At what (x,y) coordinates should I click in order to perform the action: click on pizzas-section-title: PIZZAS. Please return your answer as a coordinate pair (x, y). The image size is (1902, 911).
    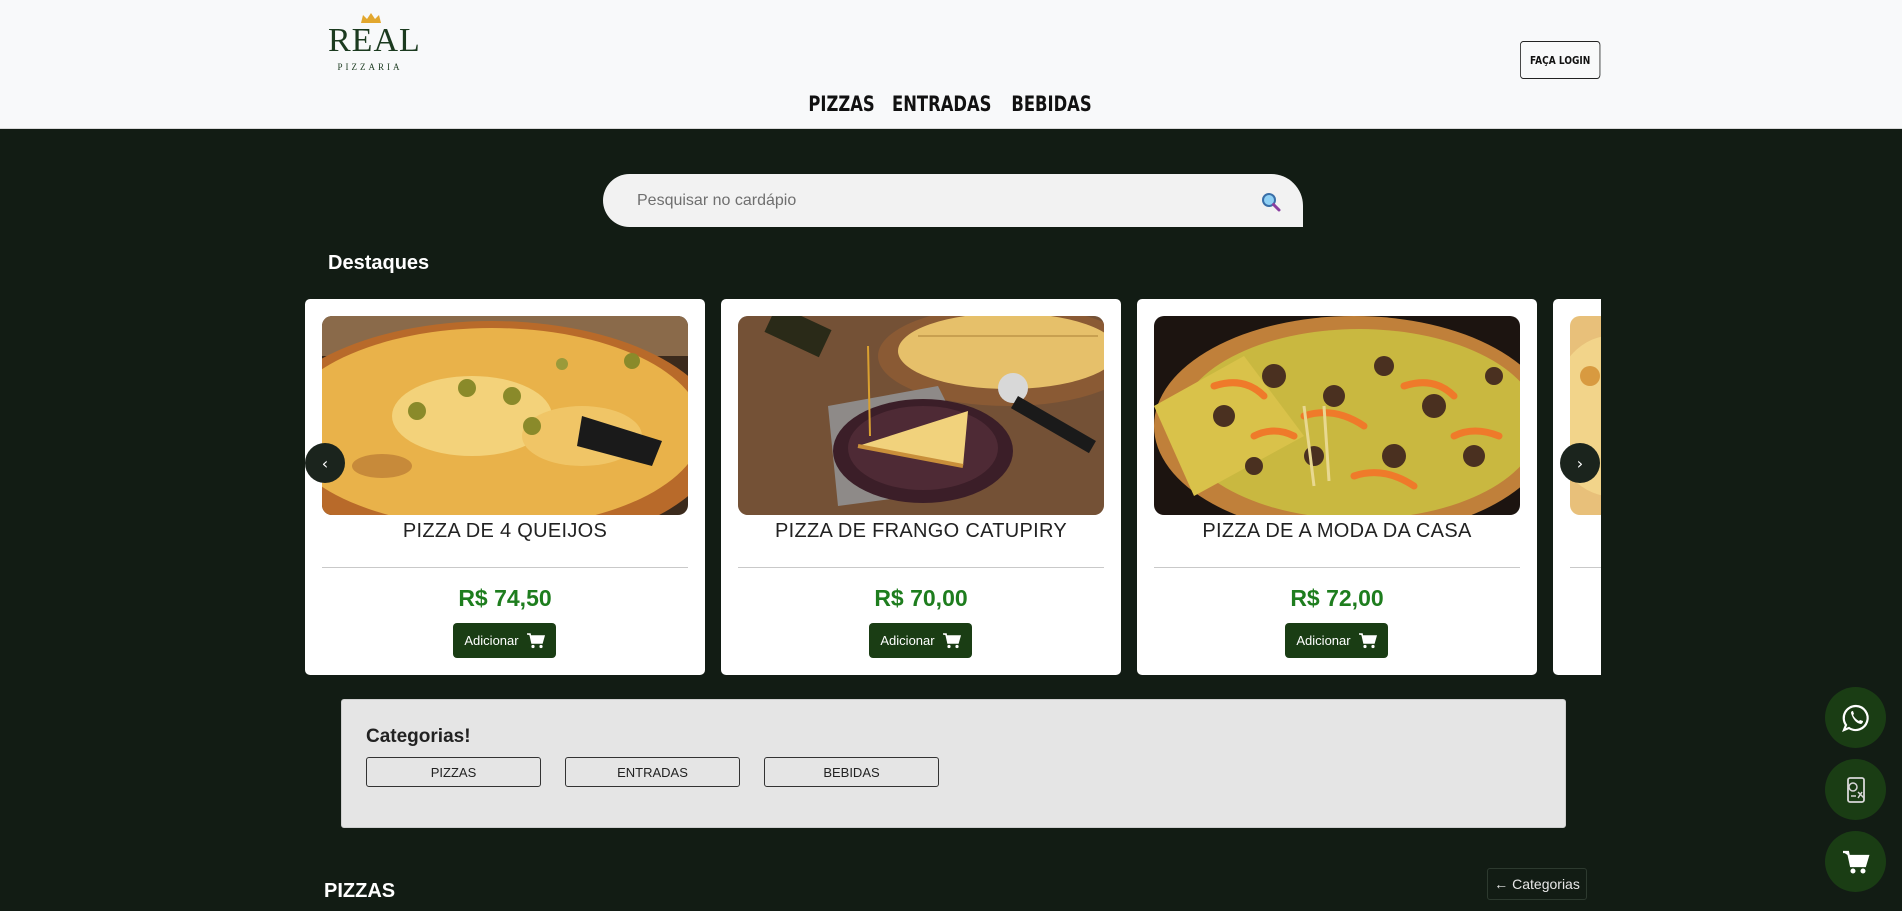
    Looking at the image, I should click on (360, 891).